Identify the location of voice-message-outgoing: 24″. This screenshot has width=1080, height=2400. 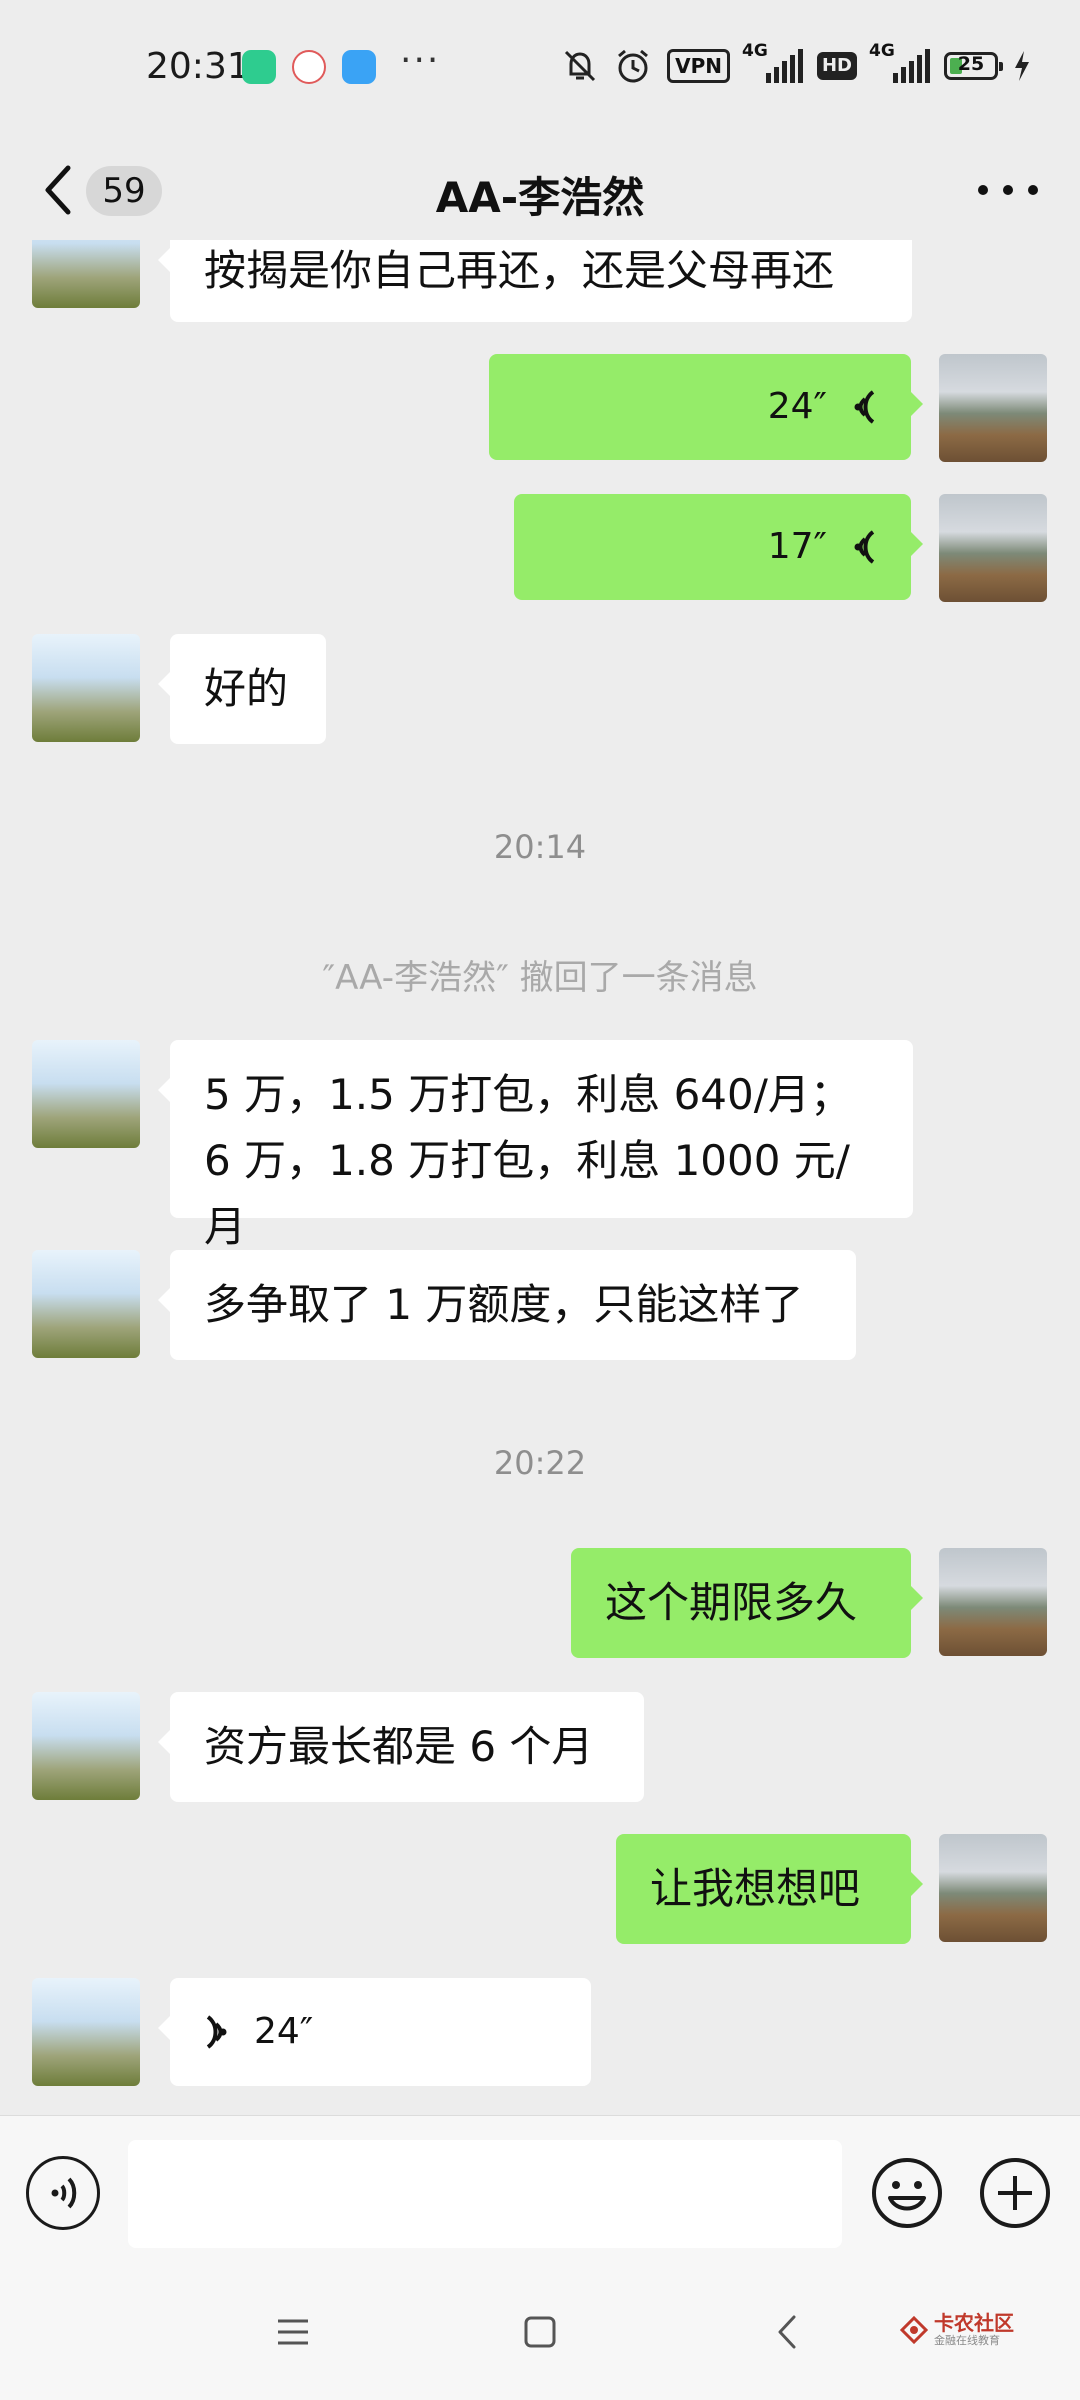
(706, 407).